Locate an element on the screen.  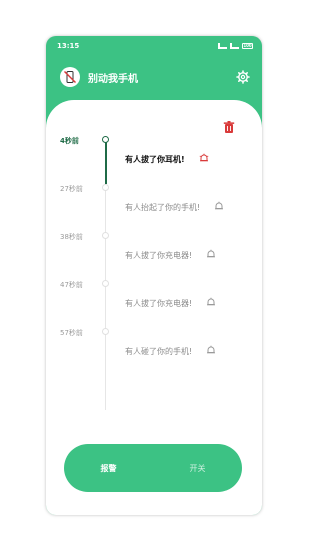
alarm-button: 报警 is located at coordinates (108, 468).